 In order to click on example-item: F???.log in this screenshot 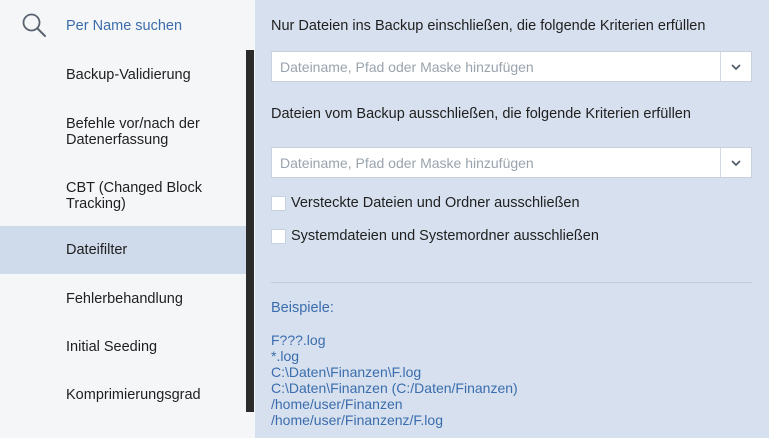, I will do `click(298, 340)`.